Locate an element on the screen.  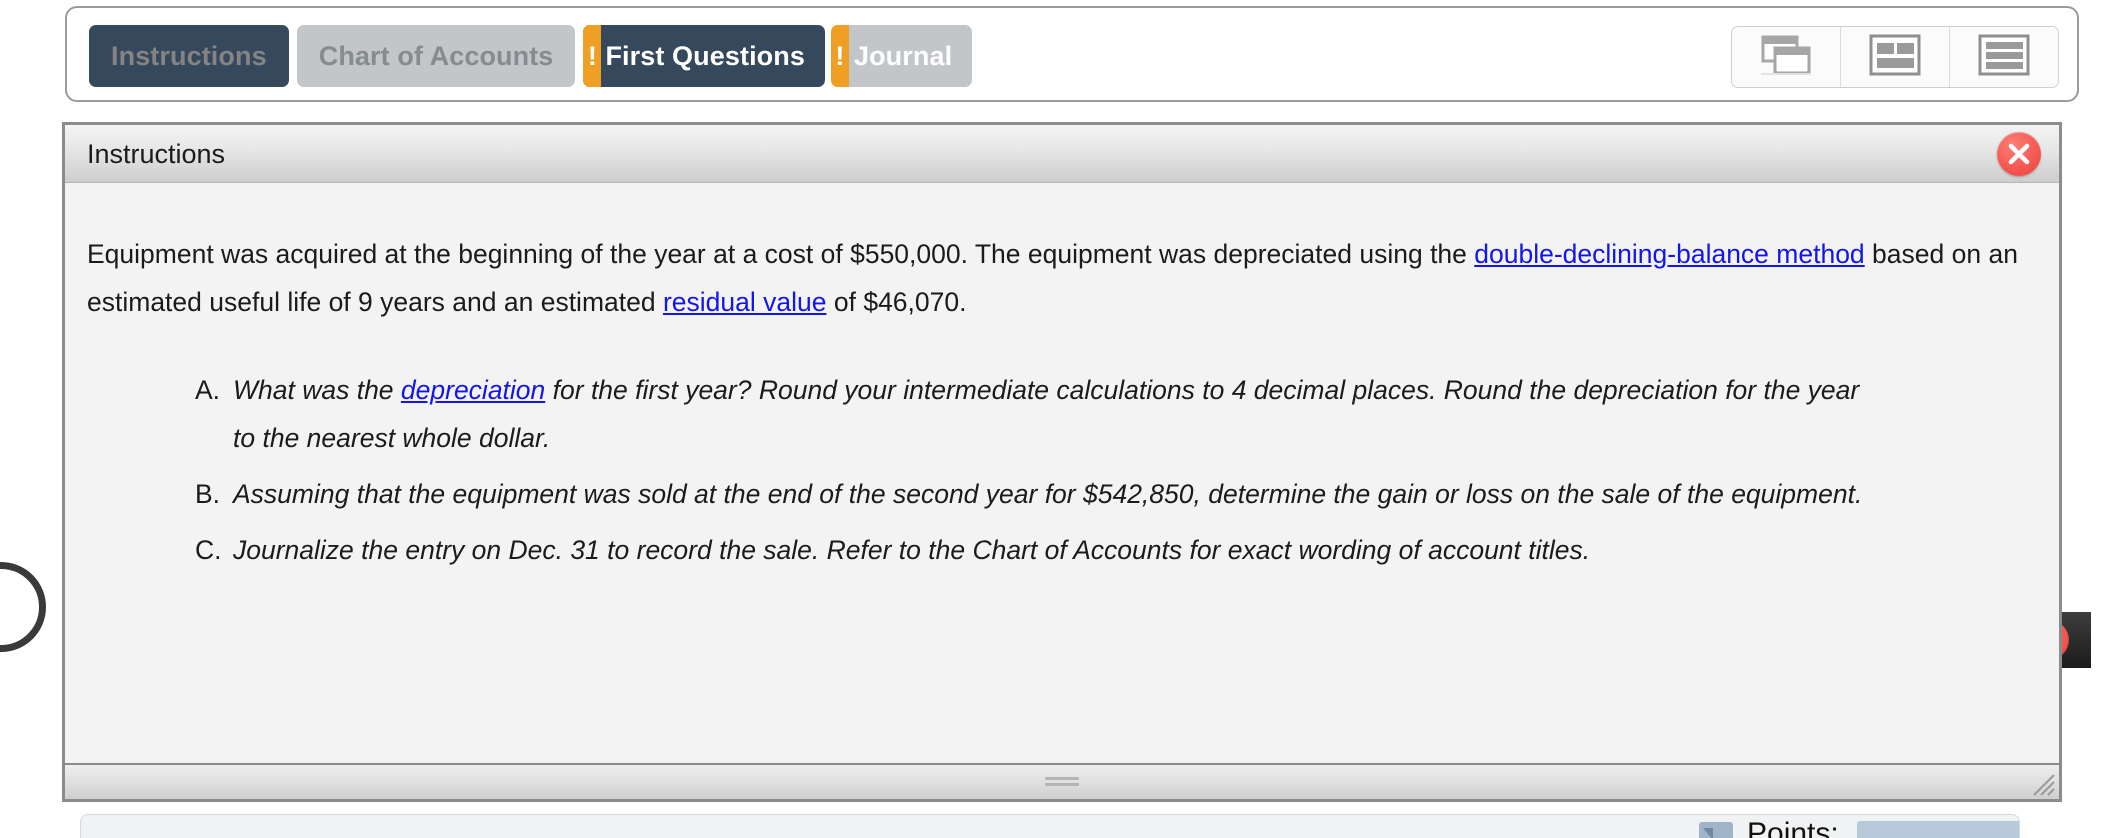
stacked-layout-button is located at coordinates (2004, 57).